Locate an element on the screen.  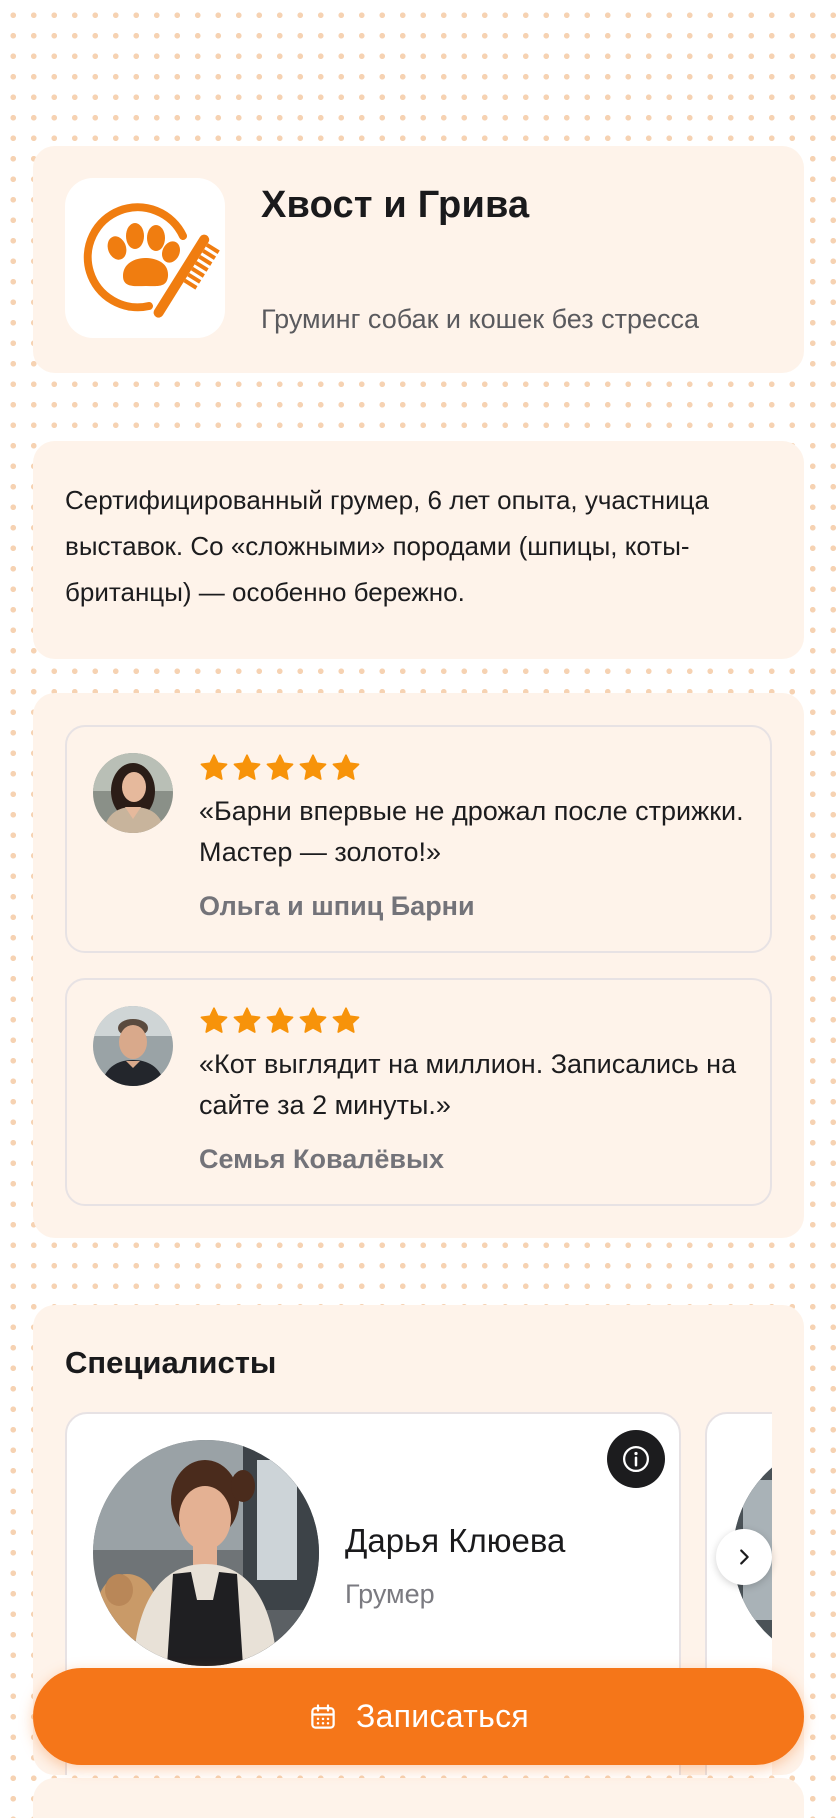
specialist-info-button is located at coordinates (636, 1459).